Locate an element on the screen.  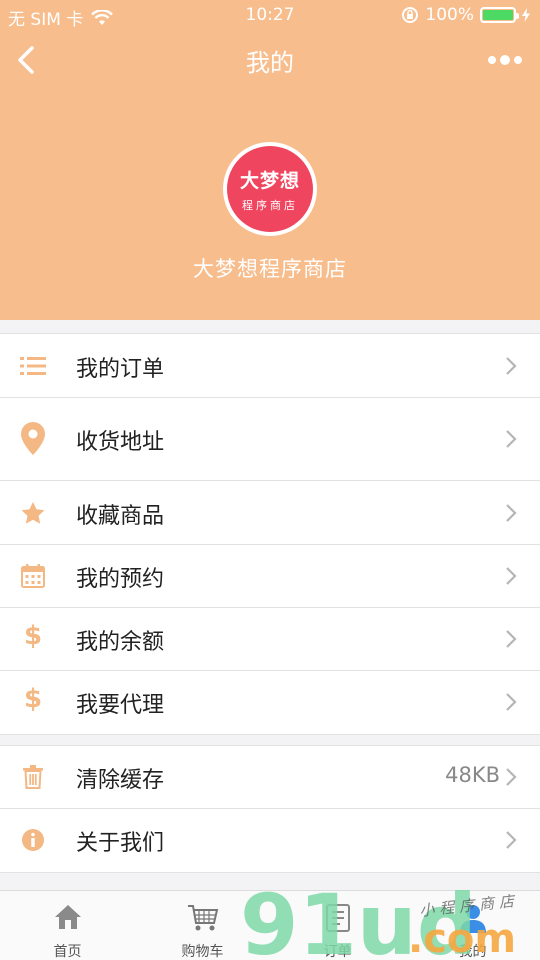
page-title: 我的 is located at coordinates (270, 63).